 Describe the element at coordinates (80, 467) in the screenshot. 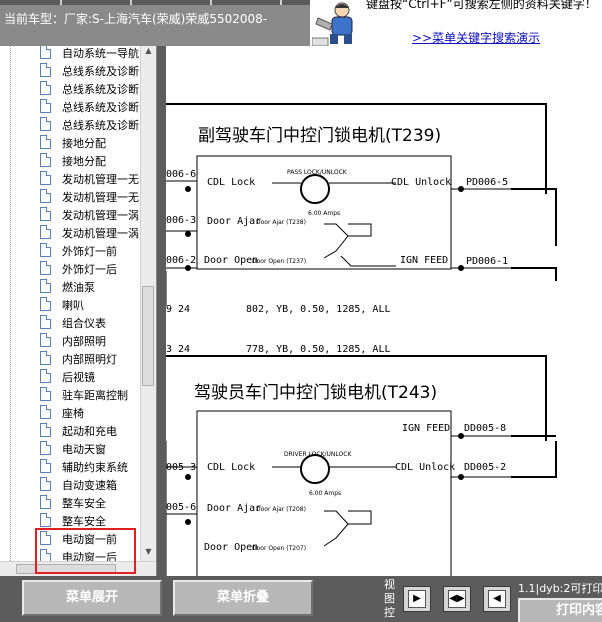

I see `tree-item: 辅助约束系统` at that location.